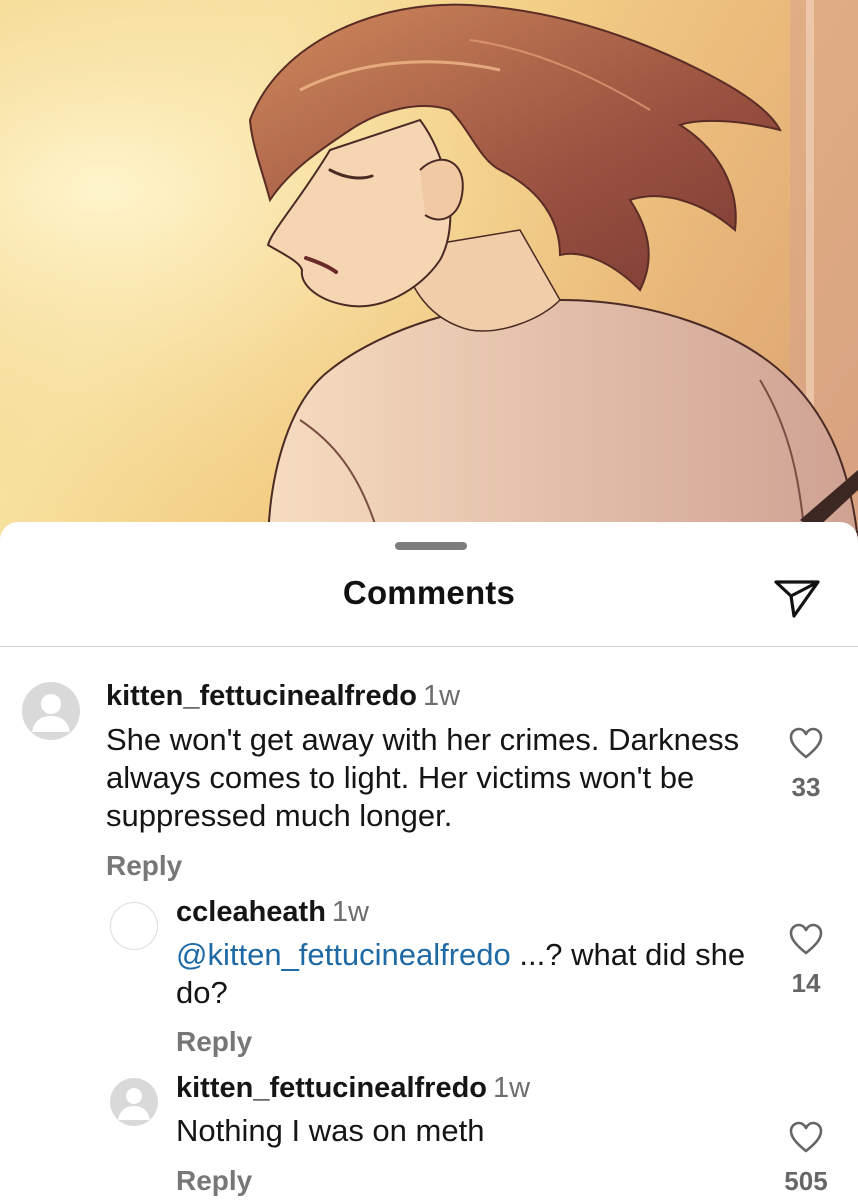 This screenshot has width=858, height=1200. What do you see at coordinates (806, 983) in the screenshot?
I see `like-count: 14` at bounding box center [806, 983].